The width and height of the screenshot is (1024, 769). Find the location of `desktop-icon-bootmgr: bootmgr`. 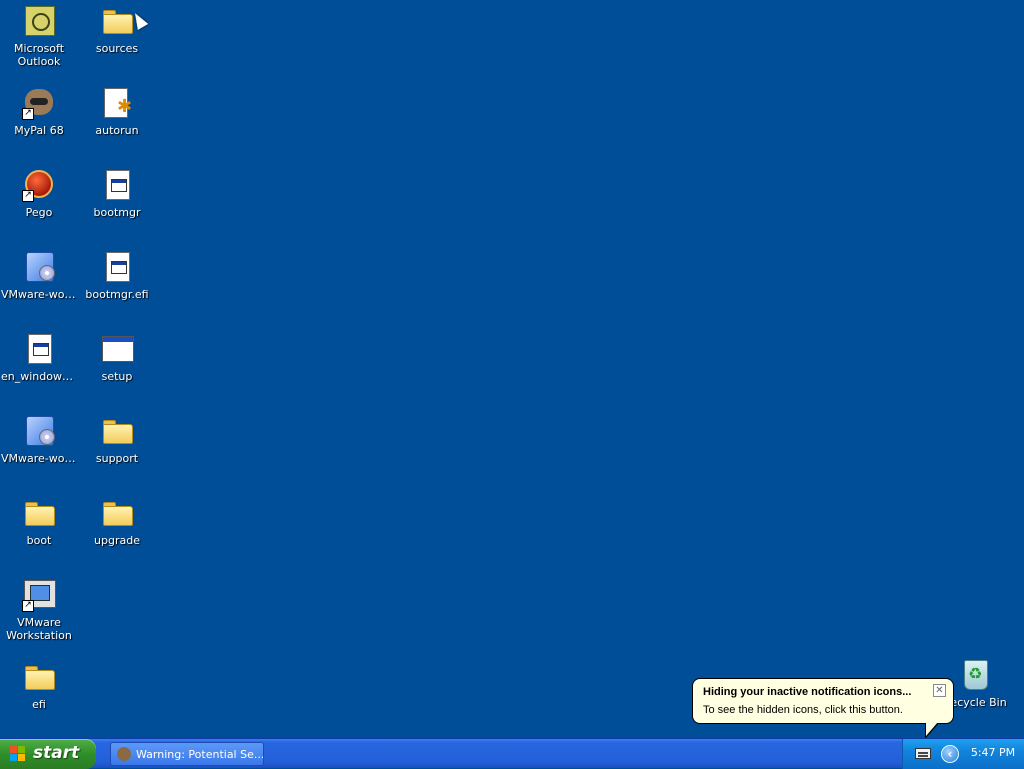

desktop-icon-bootmgr: bootmgr is located at coordinates (117, 193).